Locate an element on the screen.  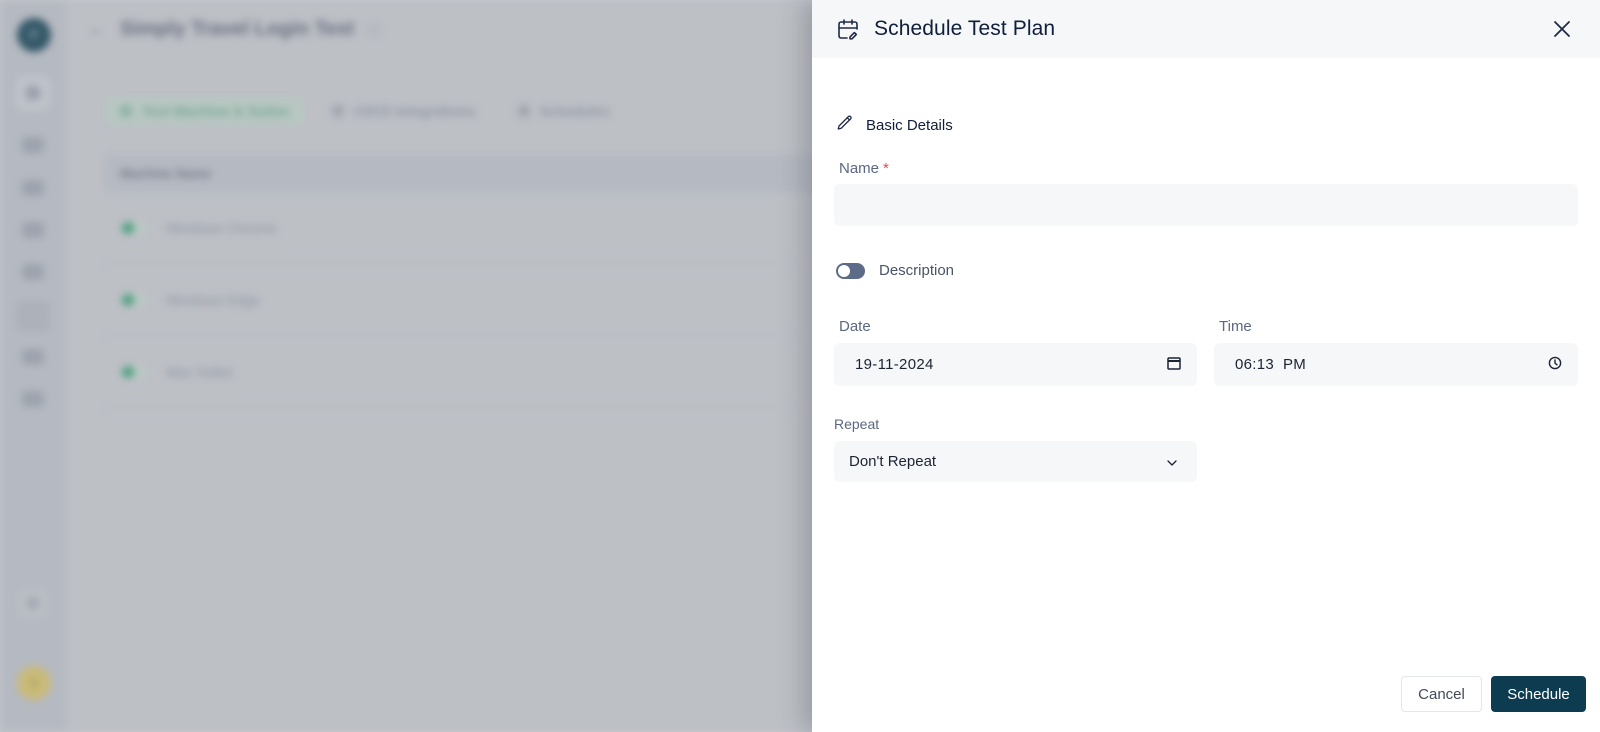
repeat-value: Don't Repeat is located at coordinates (893, 461).